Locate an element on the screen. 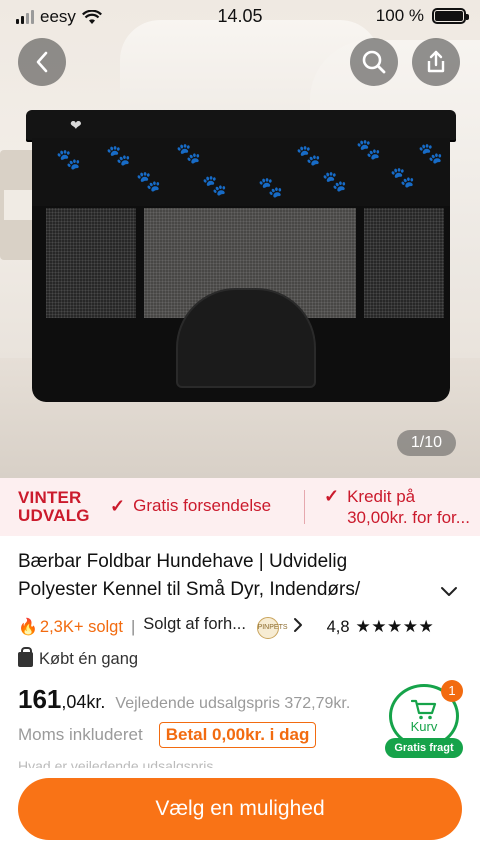 The height and width of the screenshot is (852, 480). price-integer: 161 is located at coordinates (40, 699).